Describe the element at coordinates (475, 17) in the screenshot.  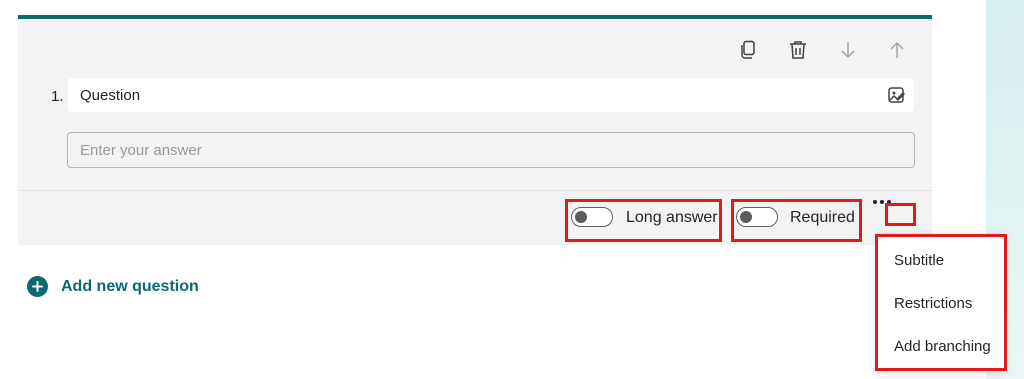
I see `card-accent-bar` at that location.